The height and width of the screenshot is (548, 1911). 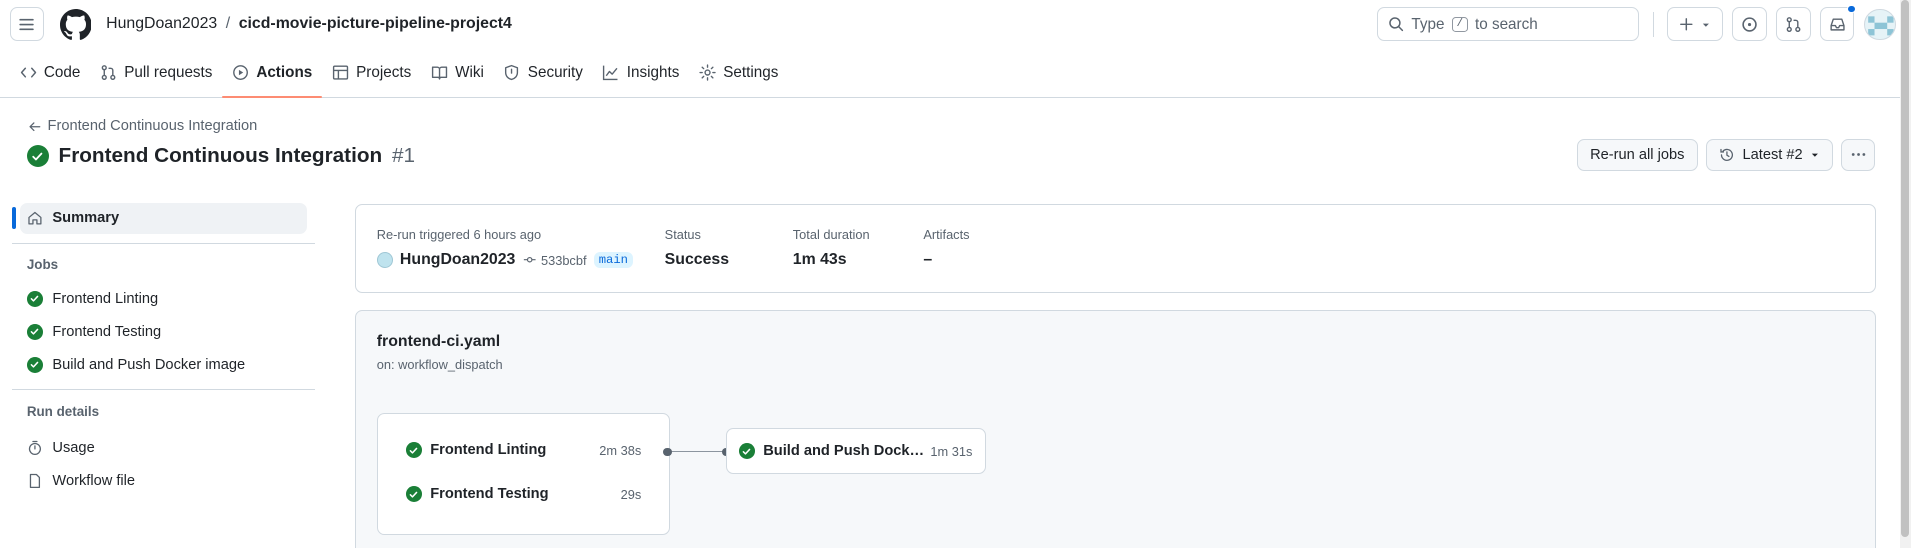 What do you see at coordinates (164, 481) in the screenshot?
I see `sidebar-item-workflow-file: Workflow file` at bounding box center [164, 481].